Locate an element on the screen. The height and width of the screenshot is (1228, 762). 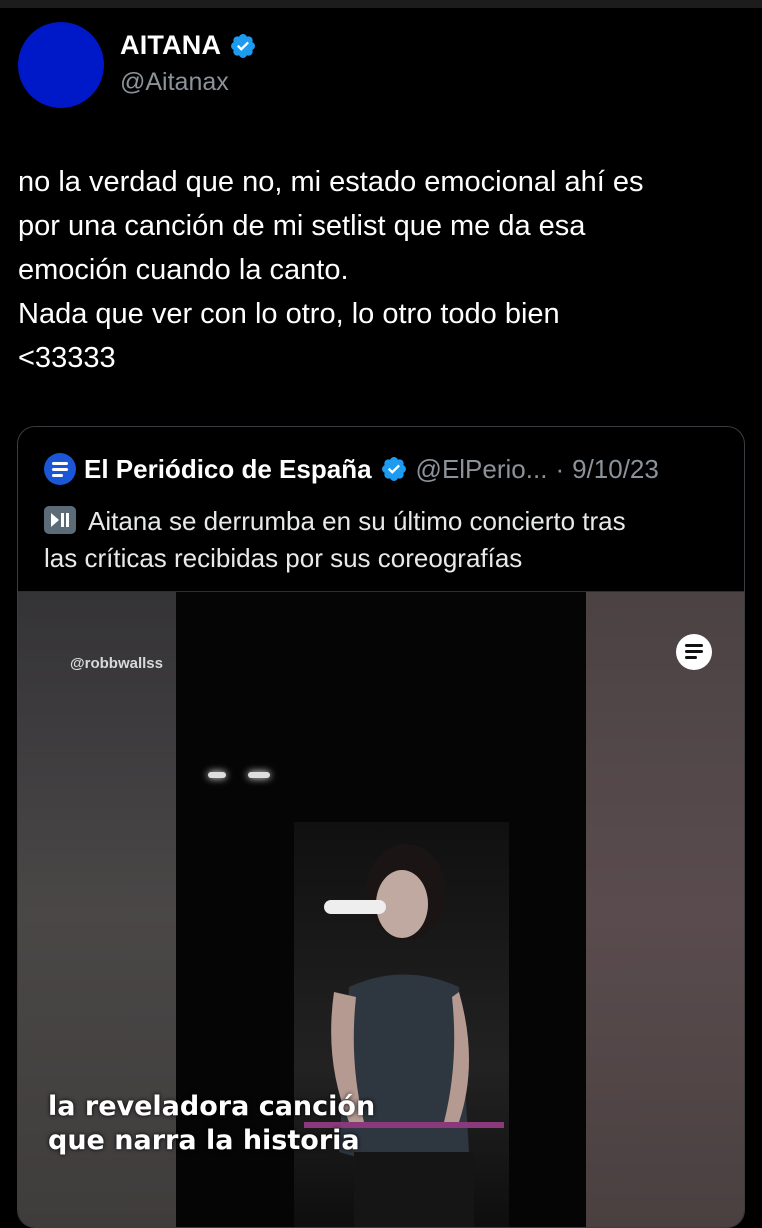
stage-screen is located at coordinates (401, 1024).